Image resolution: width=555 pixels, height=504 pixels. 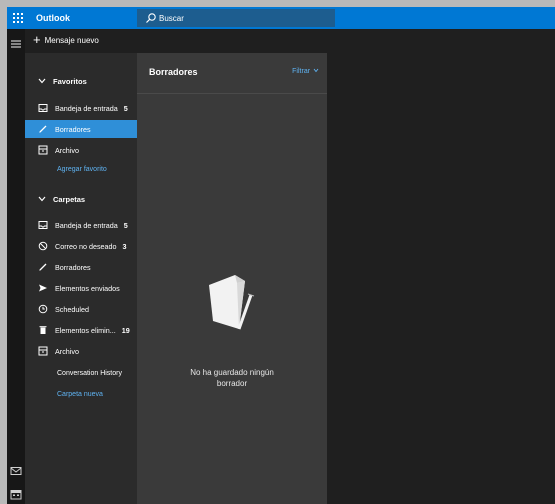 I want to click on message-list-title: Borradores, so click(x=173, y=72).